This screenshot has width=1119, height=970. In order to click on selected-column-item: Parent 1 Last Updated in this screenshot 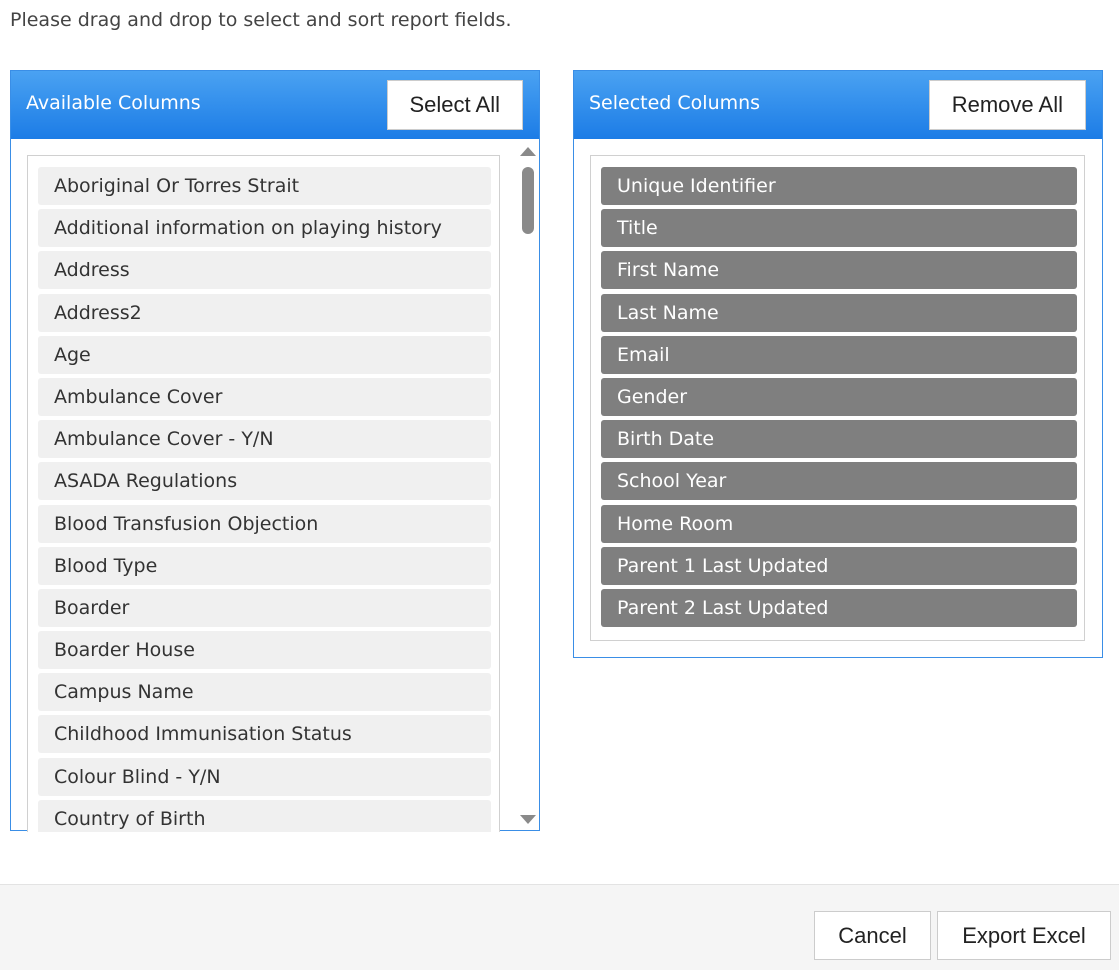, I will do `click(839, 565)`.